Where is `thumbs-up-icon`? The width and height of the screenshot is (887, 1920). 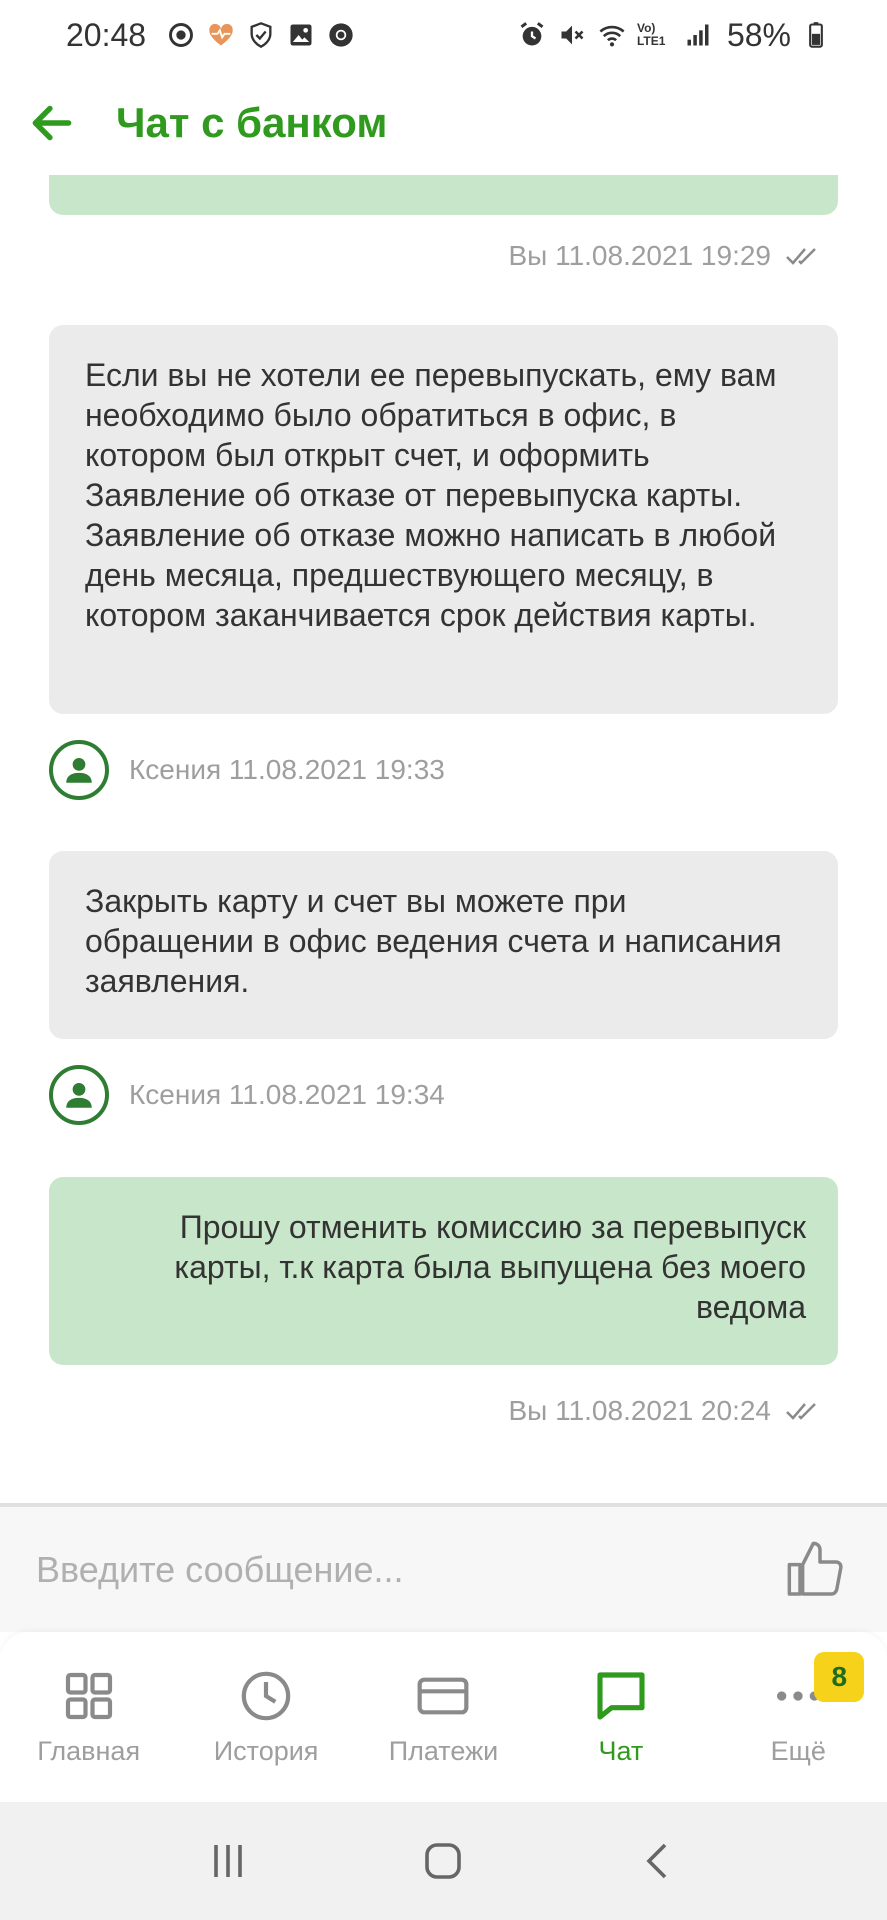 thumbs-up-icon is located at coordinates (815, 1568).